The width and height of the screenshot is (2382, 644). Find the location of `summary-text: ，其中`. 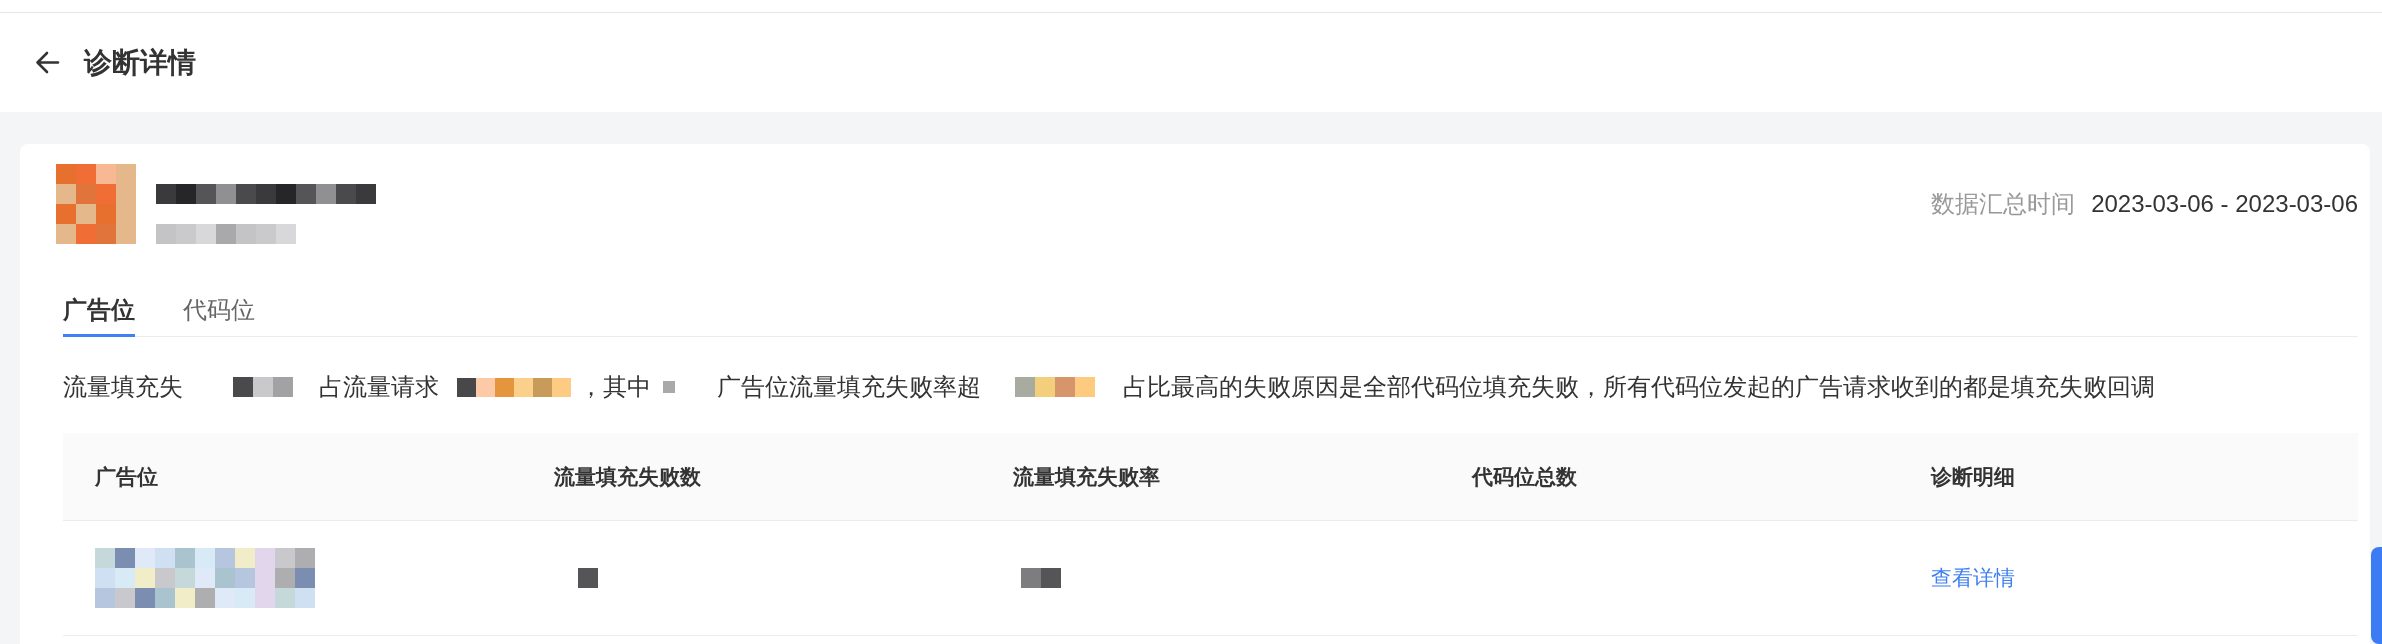

summary-text: ，其中 is located at coordinates (615, 387).